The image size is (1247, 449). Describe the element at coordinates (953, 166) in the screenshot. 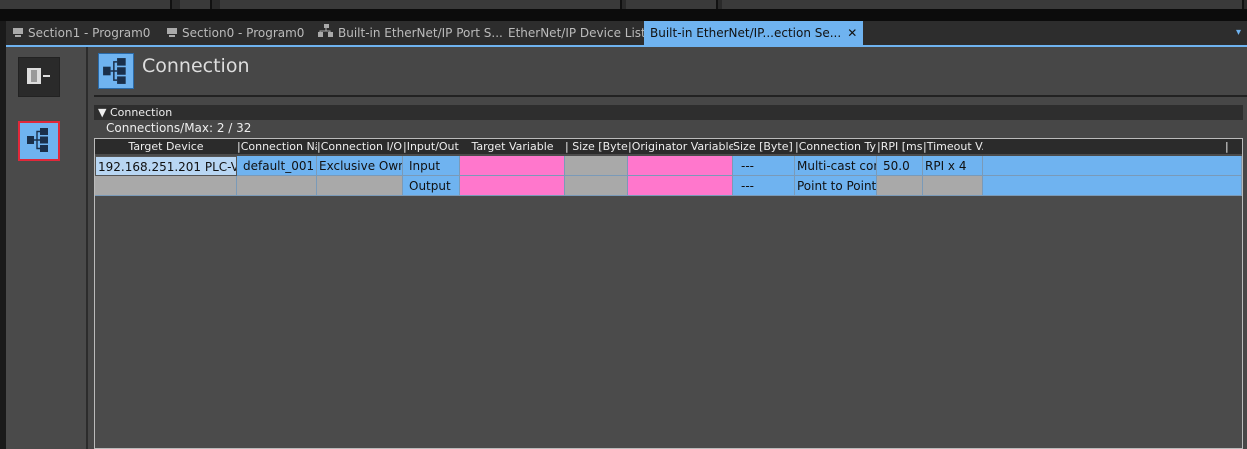

I see `timeout-cell: RPI x 4` at that location.